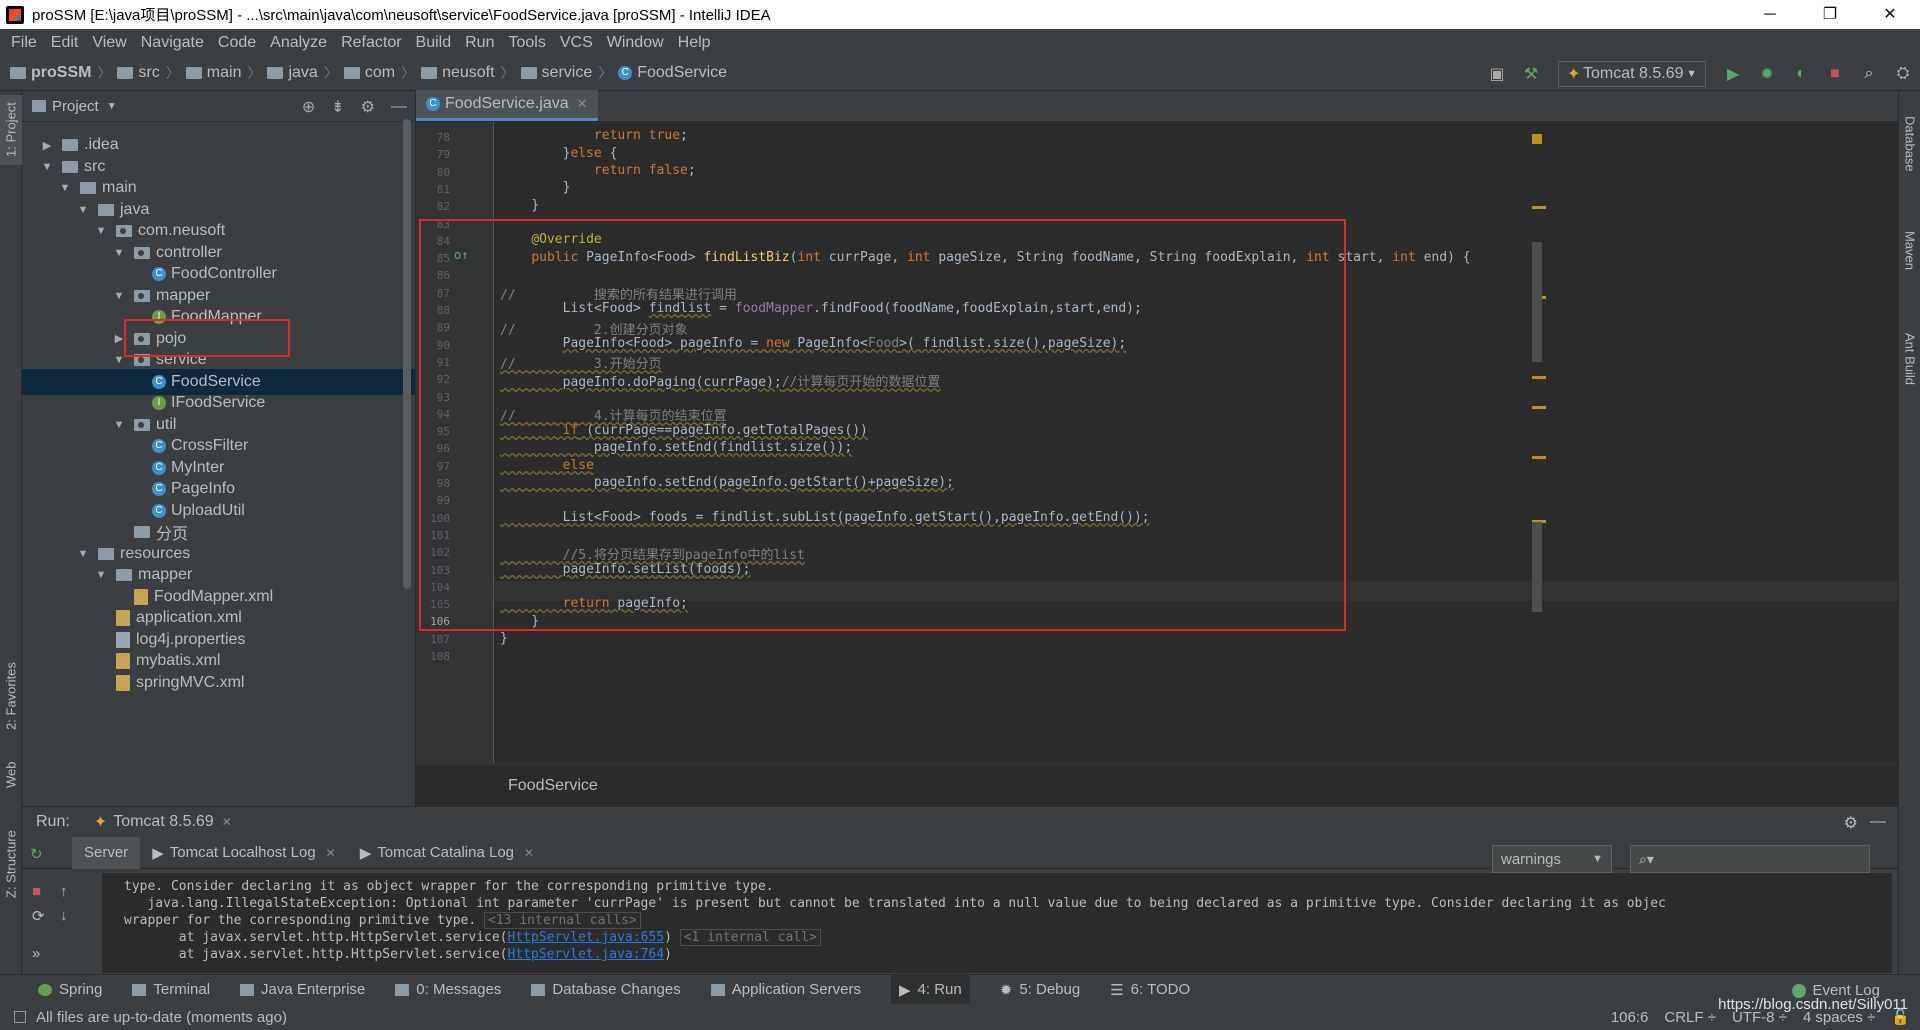 Image resolution: width=1920 pixels, height=1030 pixels. Describe the element at coordinates (36, 854) in the screenshot. I see `rerun-icon: ↻` at that location.